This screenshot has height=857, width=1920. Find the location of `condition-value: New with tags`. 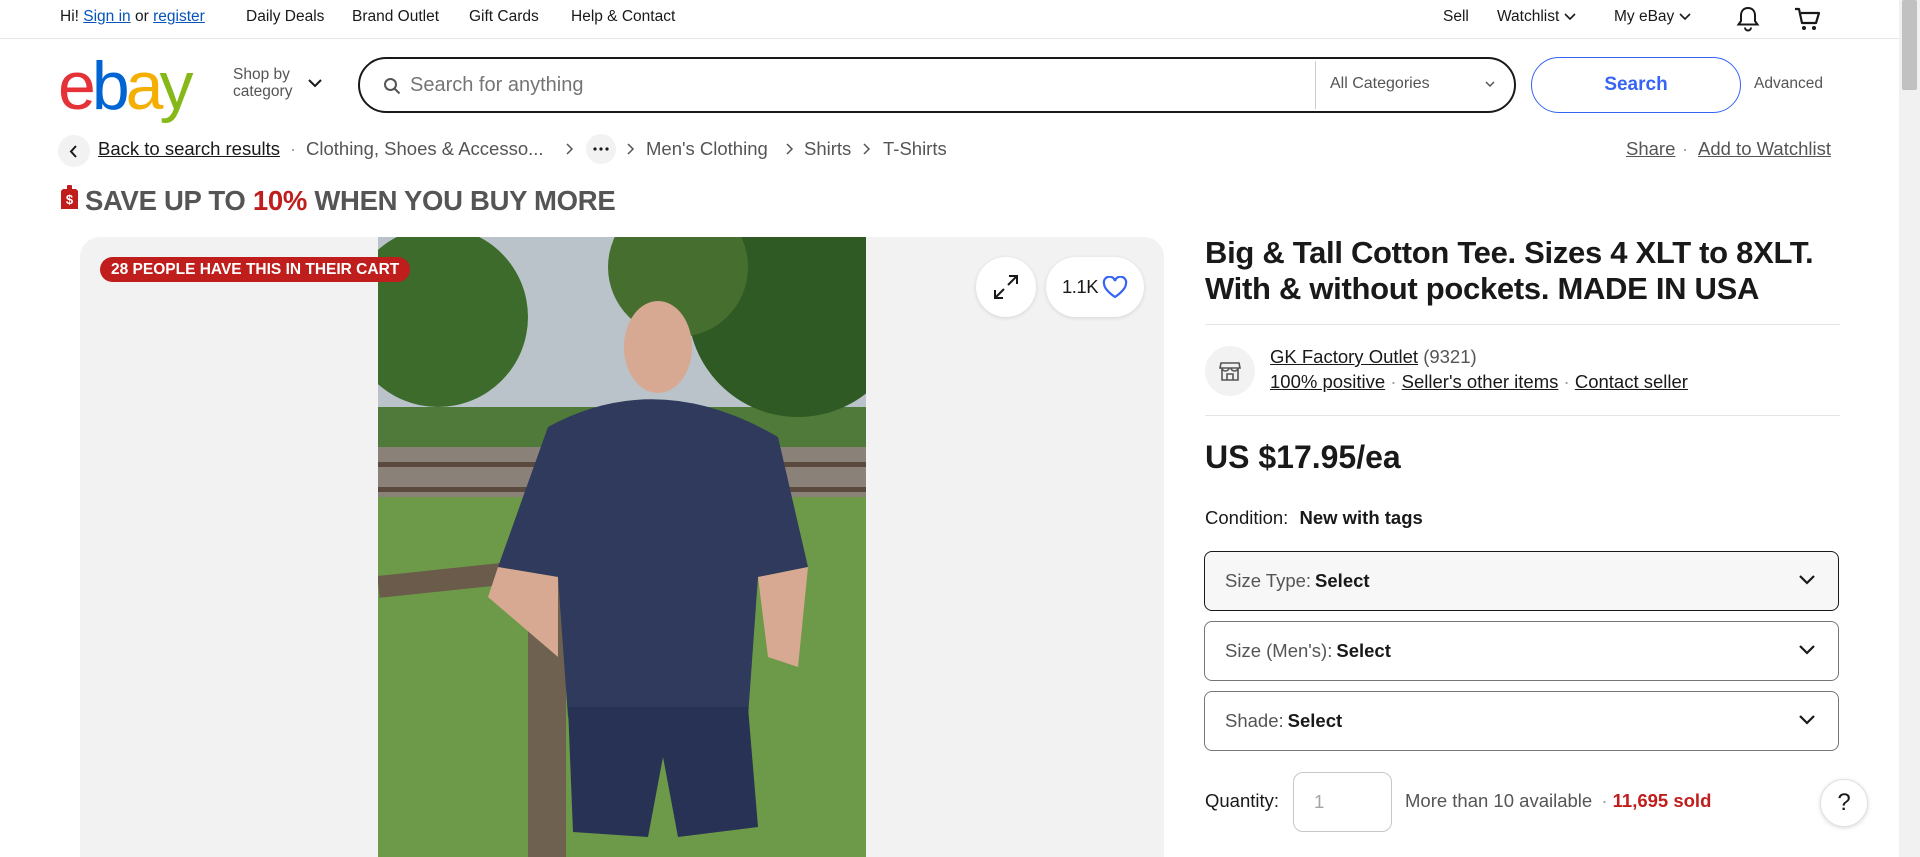

condition-value: New with tags is located at coordinates (1361, 517).